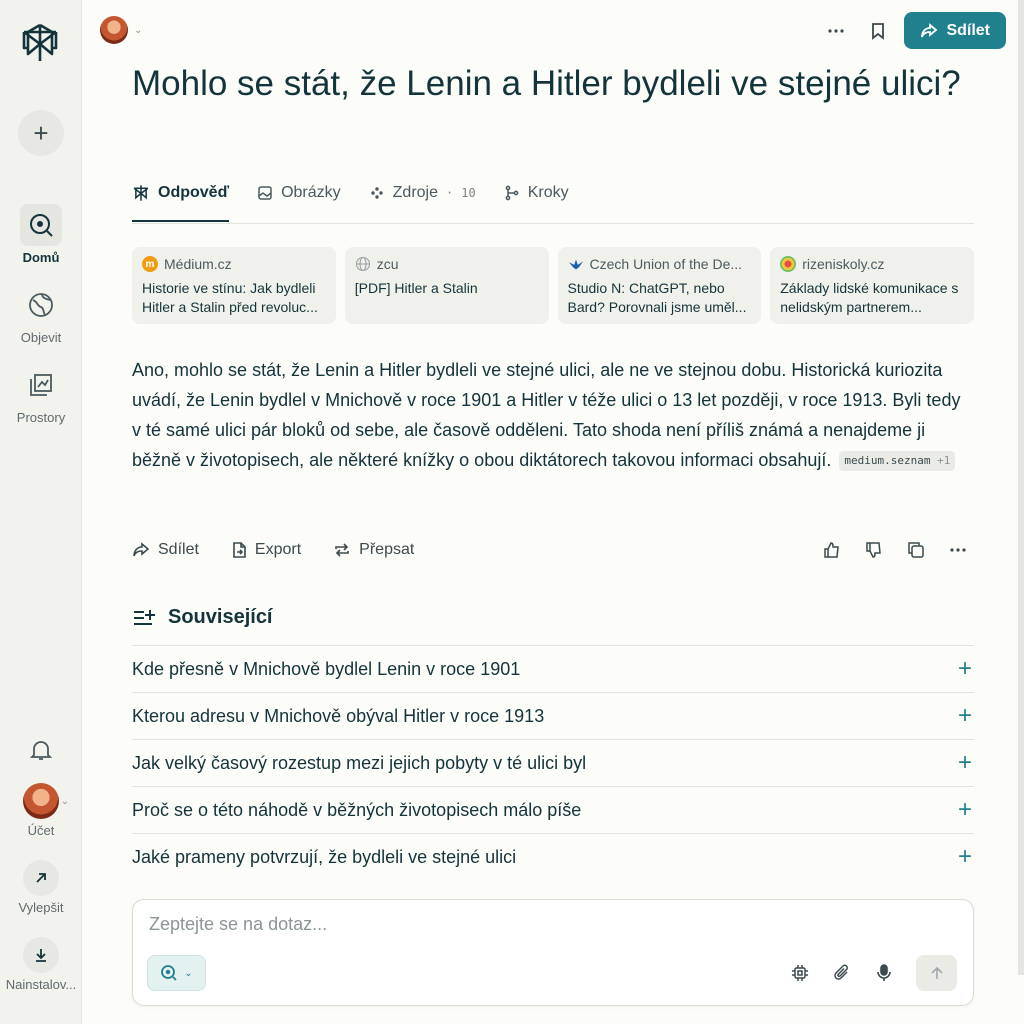 The width and height of the screenshot is (1024, 1024). Describe the element at coordinates (878, 31) in the screenshot. I see `bookmark-icon` at that location.